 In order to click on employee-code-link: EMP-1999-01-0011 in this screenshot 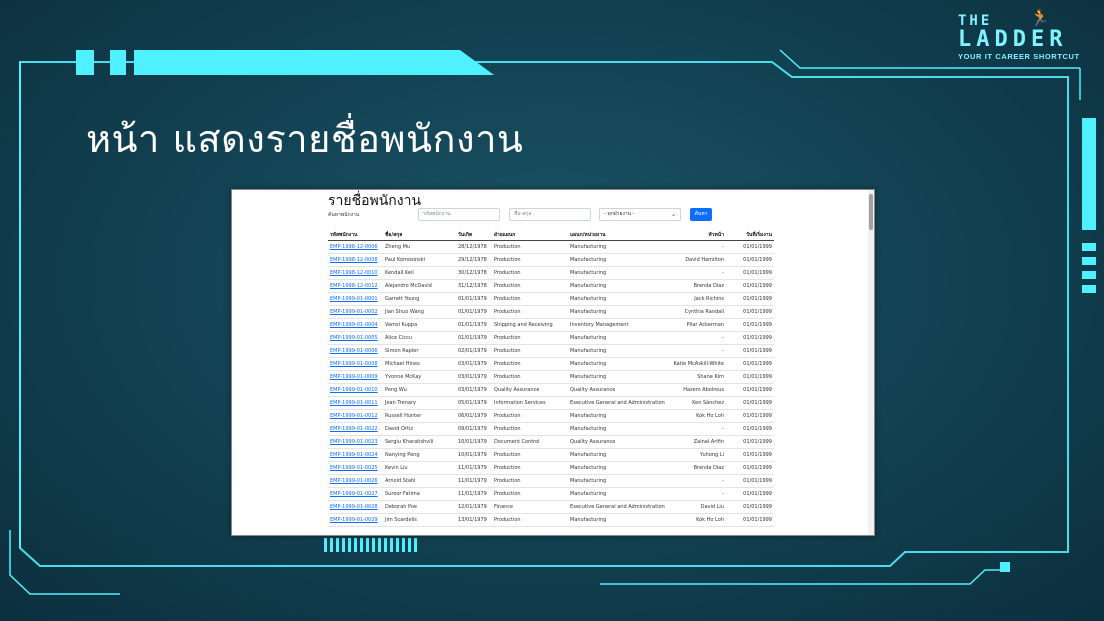, I will do `click(355, 403)`.